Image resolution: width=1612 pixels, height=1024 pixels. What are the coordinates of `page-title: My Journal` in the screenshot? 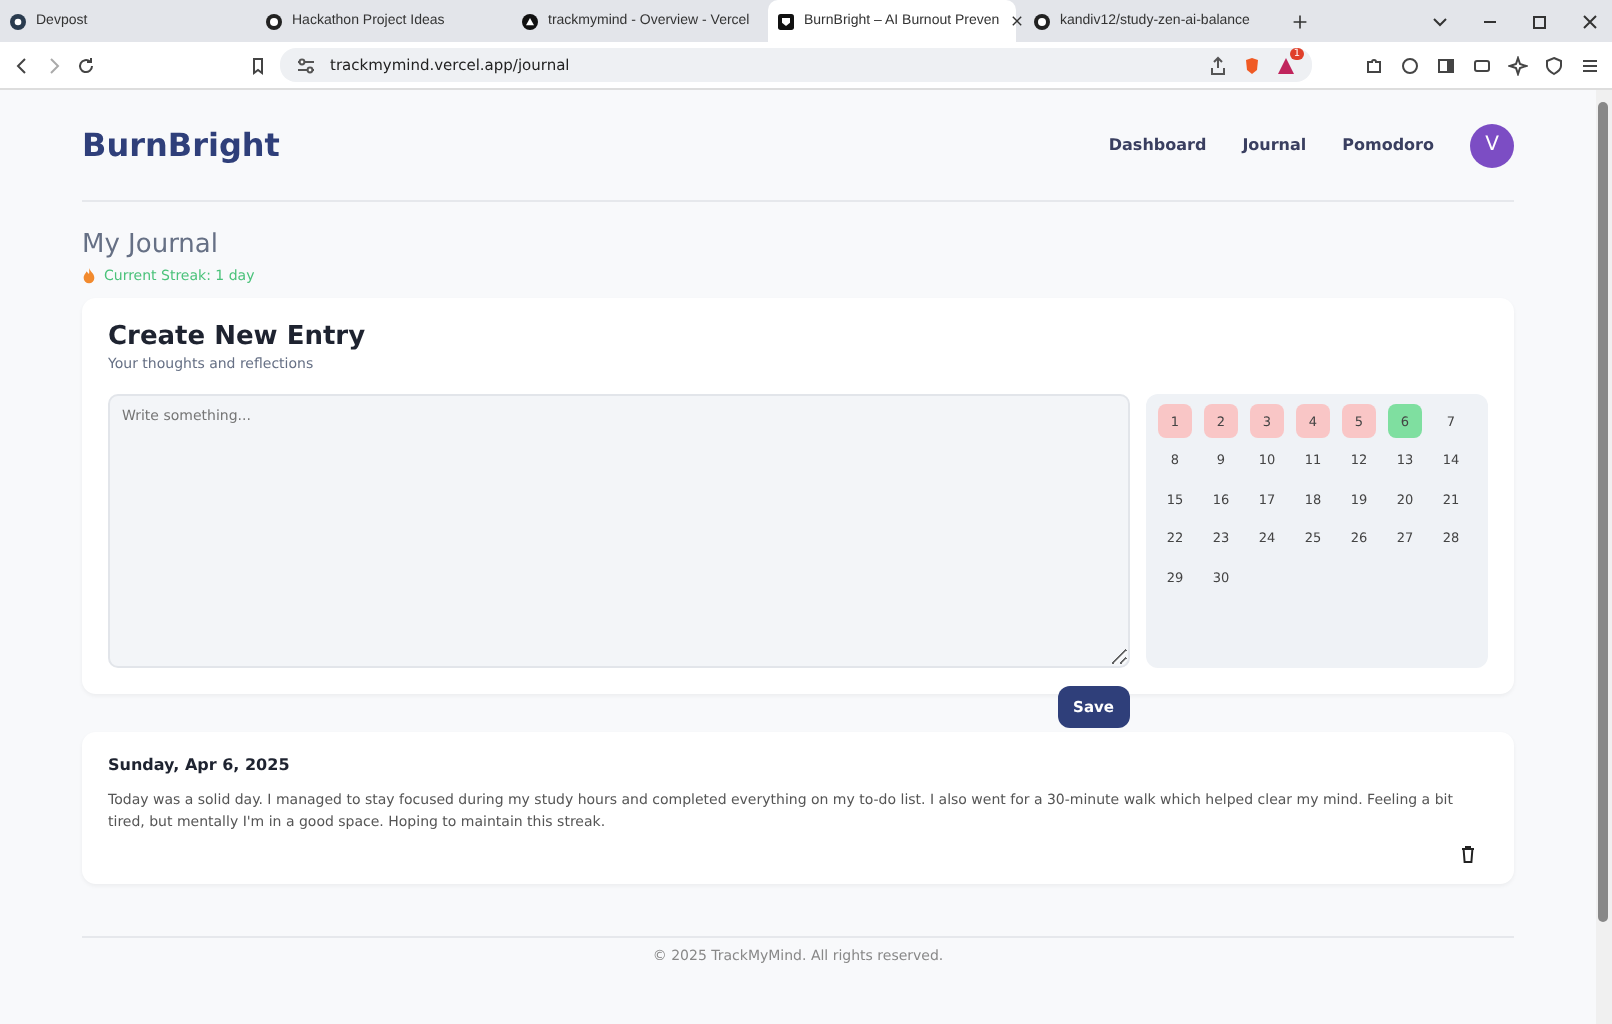 It's located at (151, 245).